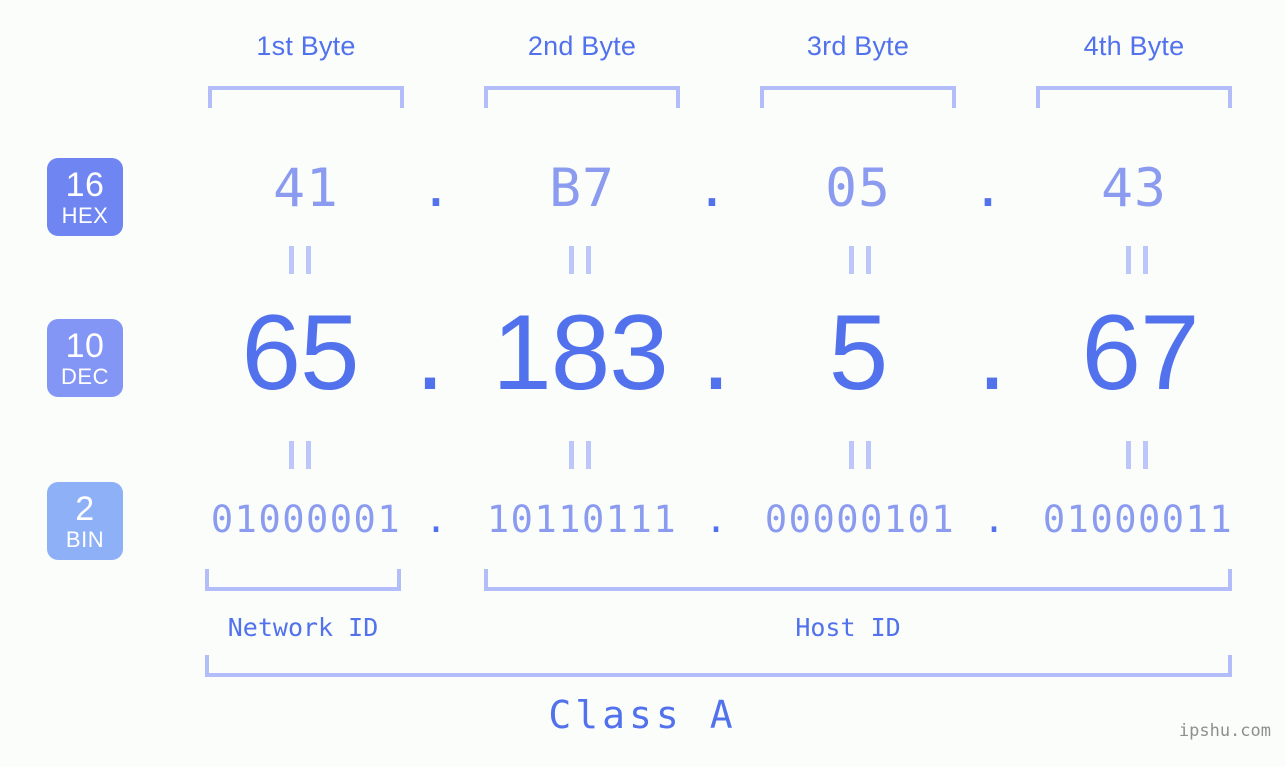  What do you see at coordinates (85, 376) in the screenshot?
I see `base-badge-dec-name: DEC` at bounding box center [85, 376].